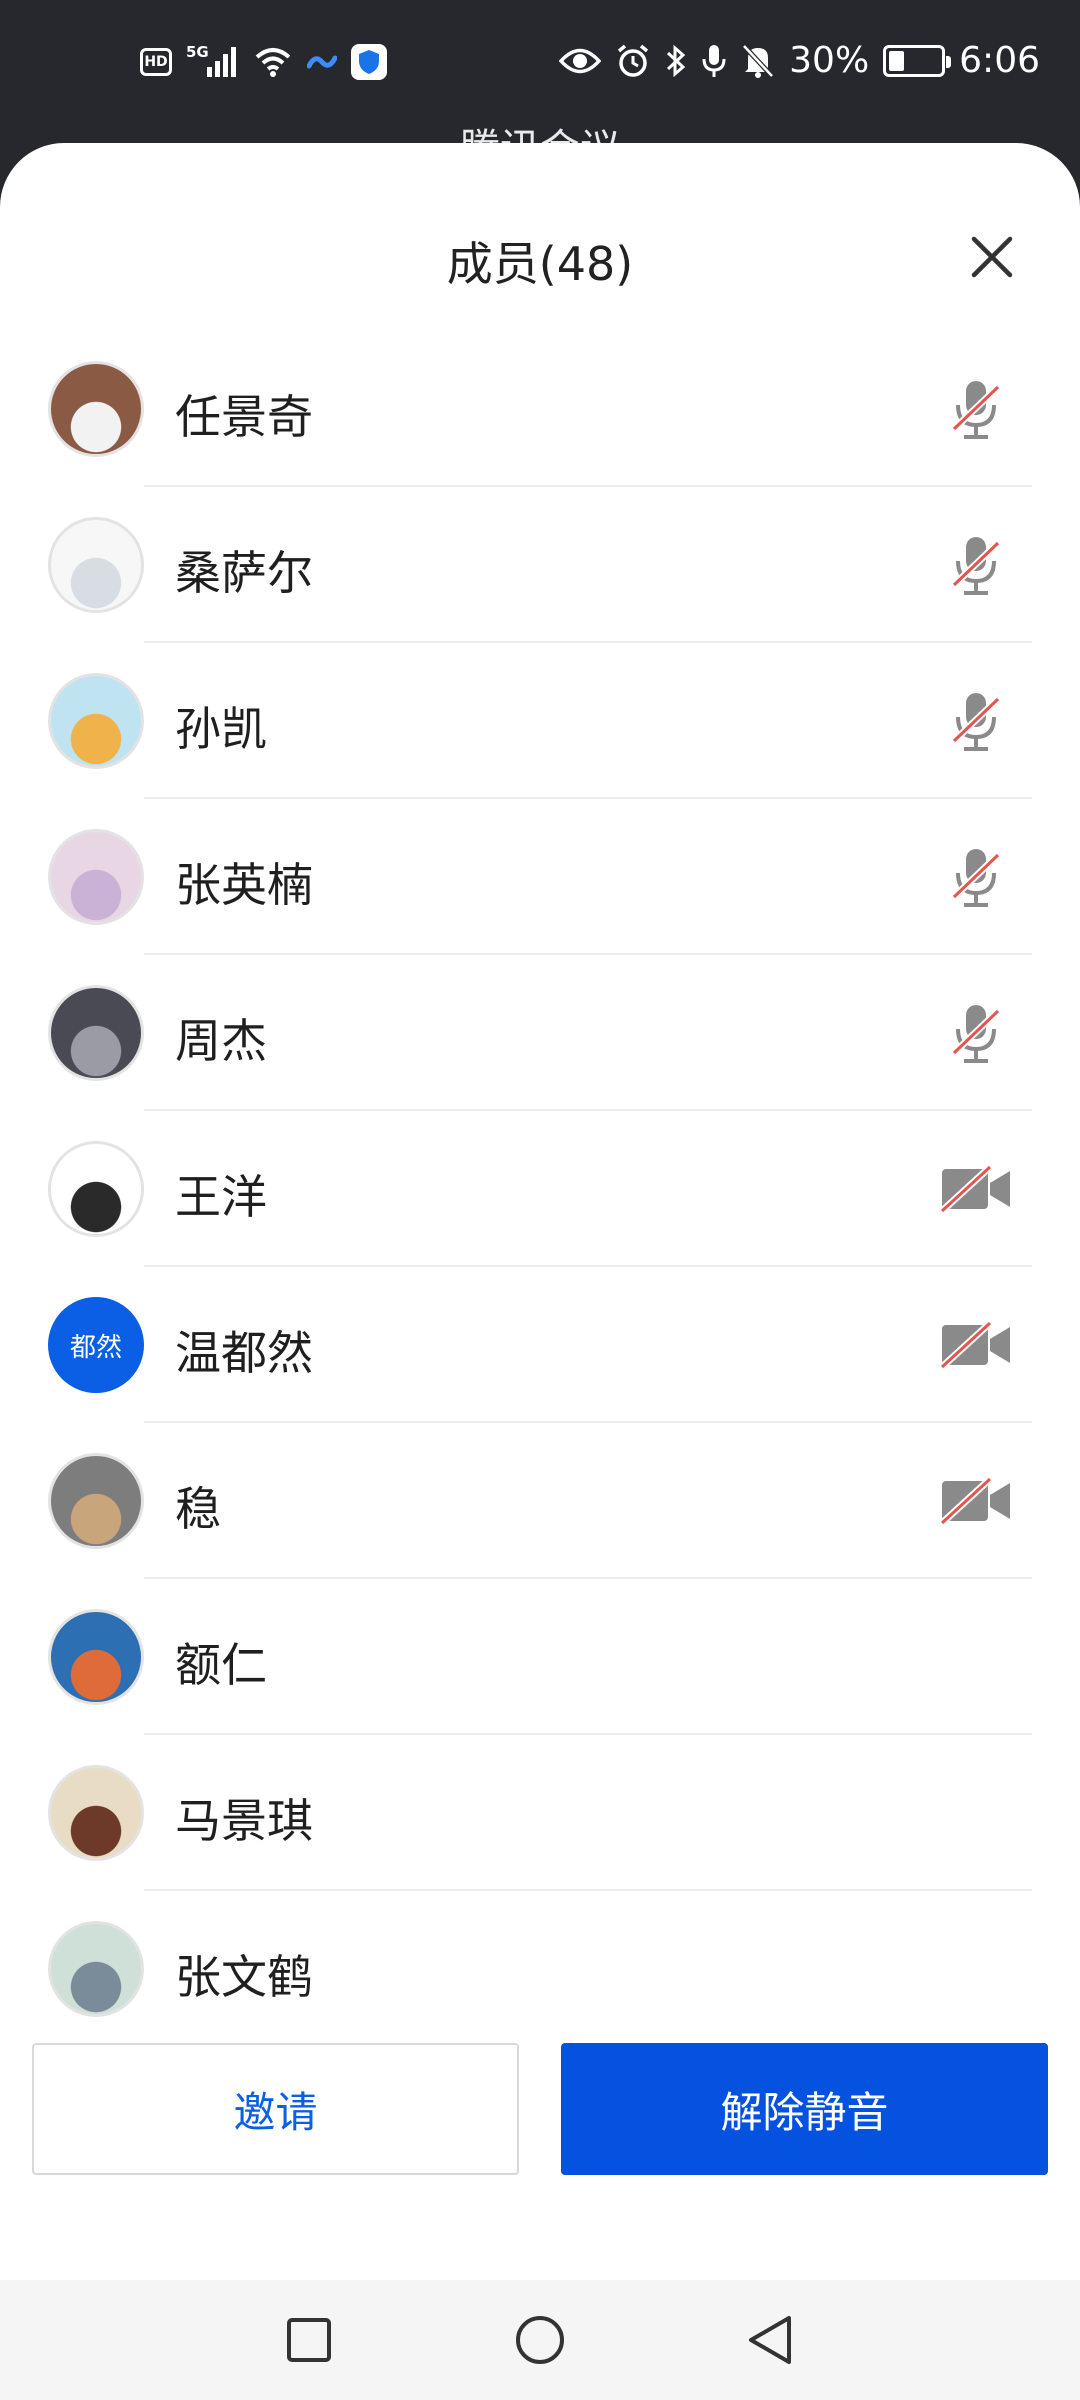 The width and height of the screenshot is (1080, 2400). I want to click on wifi-icon, so click(273, 62).